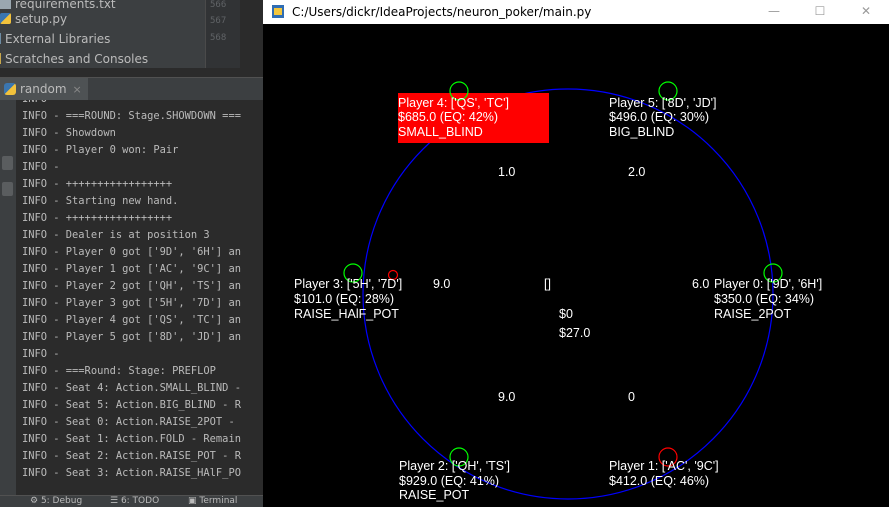 The width and height of the screenshot is (889, 507). What do you see at coordinates (100, 201) in the screenshot?
I see `console-line: INFO - Starting new hand.` at bounding box center [100, 201].